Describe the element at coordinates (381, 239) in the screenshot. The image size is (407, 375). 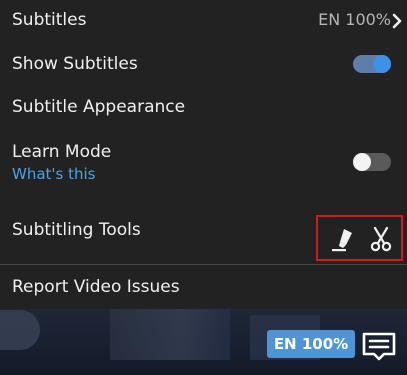
I see `scissors-icon` at that location.